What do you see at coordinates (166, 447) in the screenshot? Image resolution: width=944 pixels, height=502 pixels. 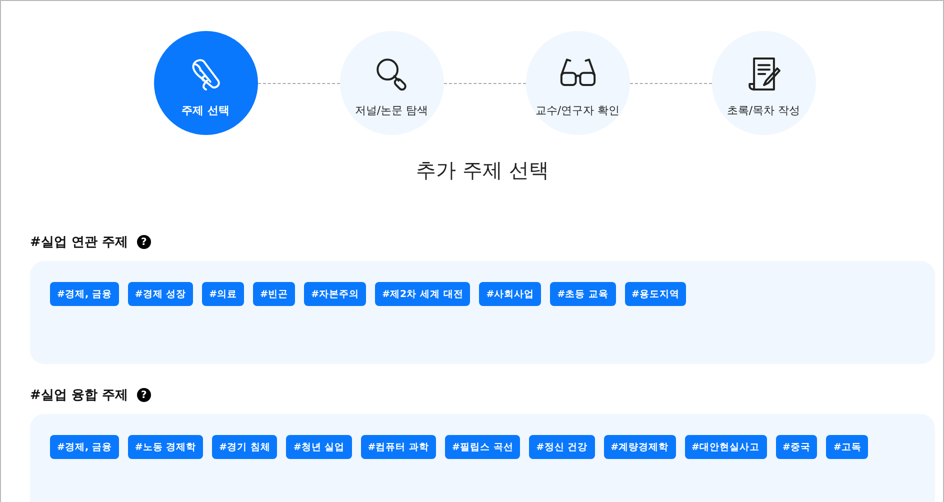 I see `tag-button: #노동 경제학` at bounding box center [166, 447].